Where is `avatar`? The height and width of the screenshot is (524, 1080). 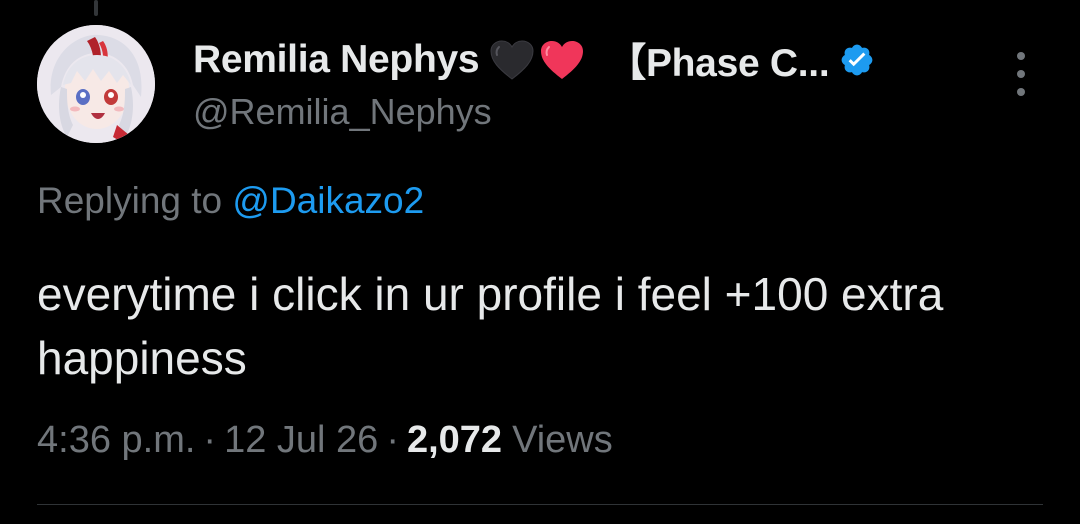 avatar is located at coordinates (96, 84).